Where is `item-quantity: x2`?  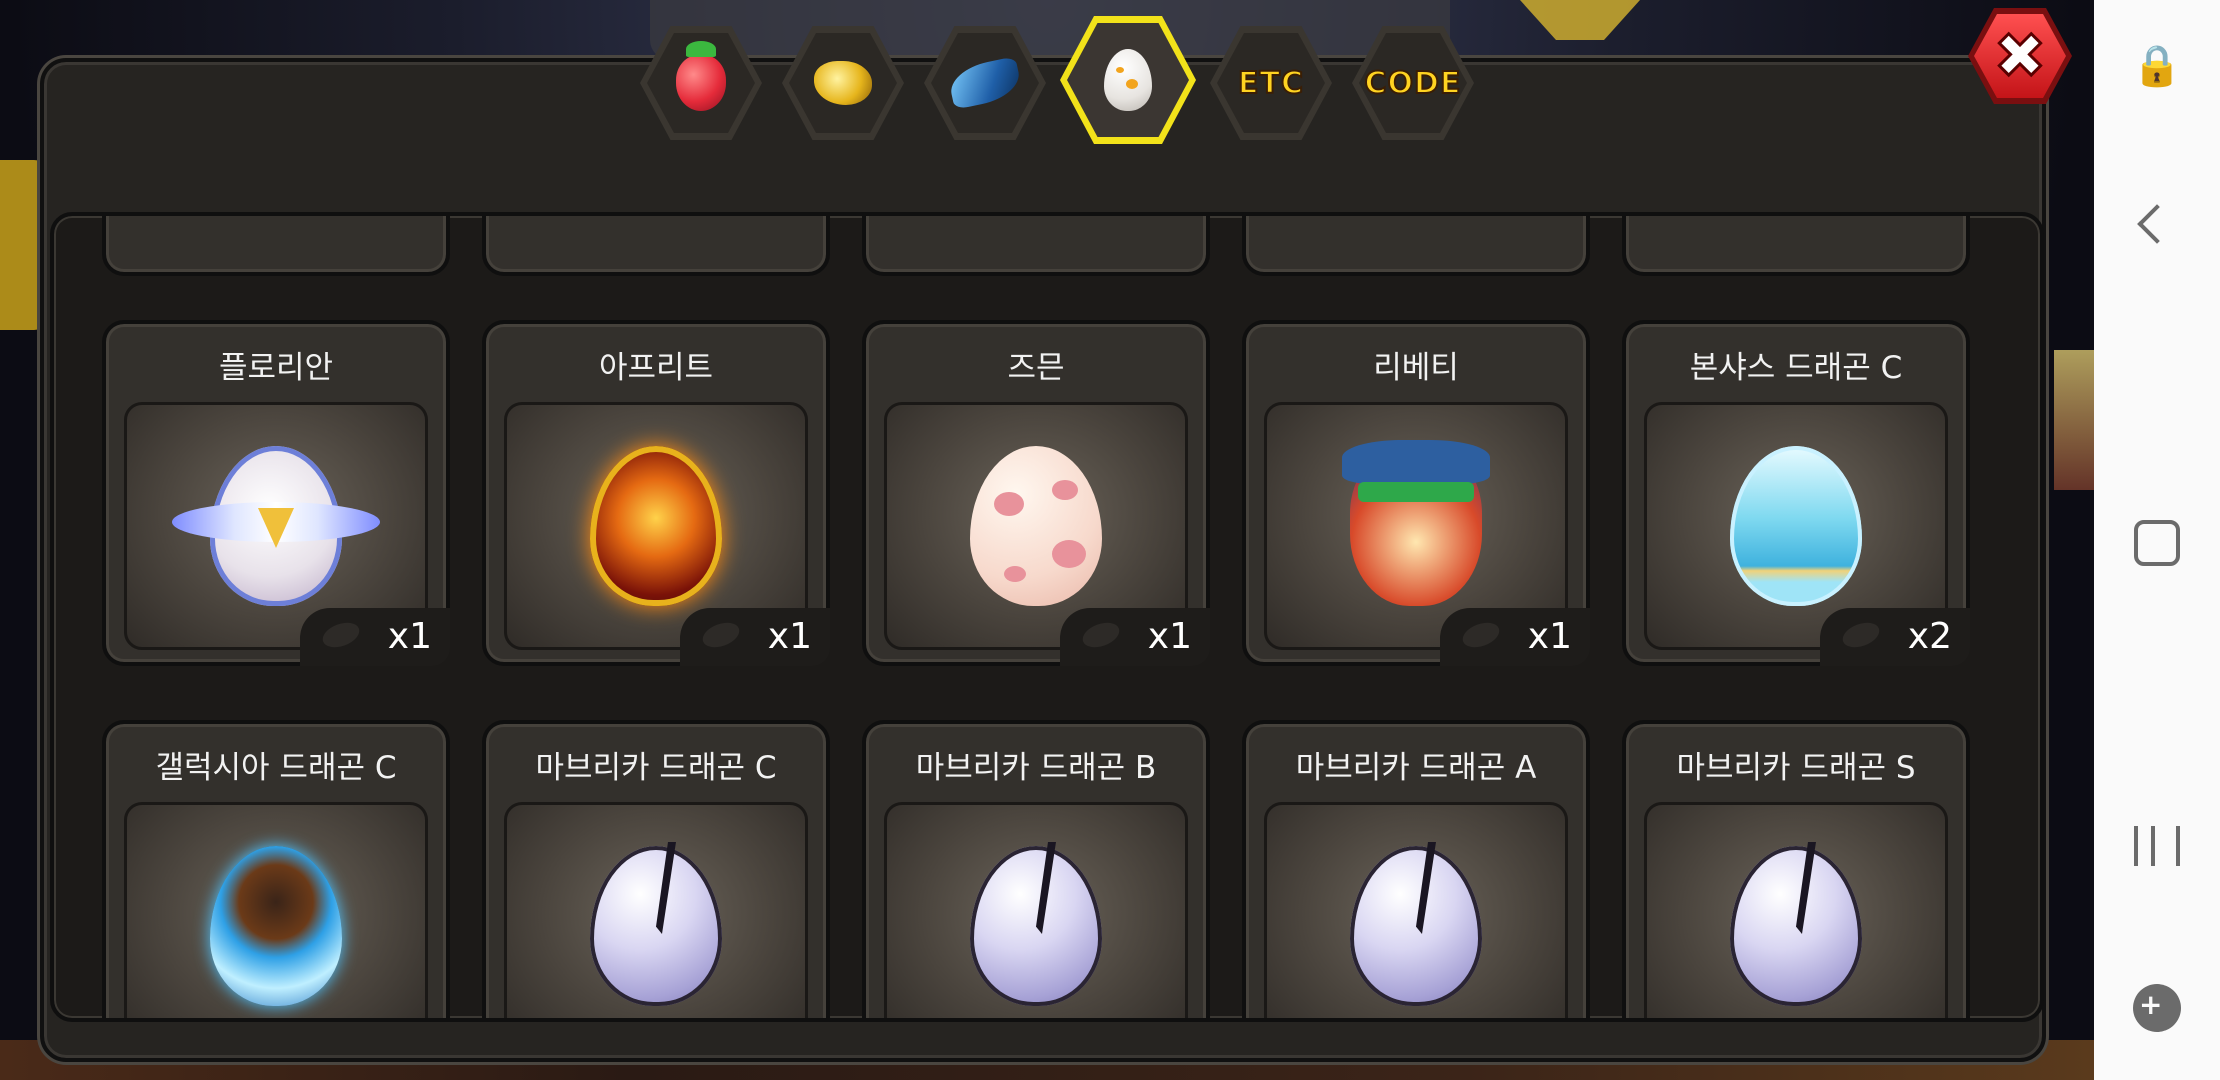 item-quantity: x2 is located at coordinates (1895, 637).